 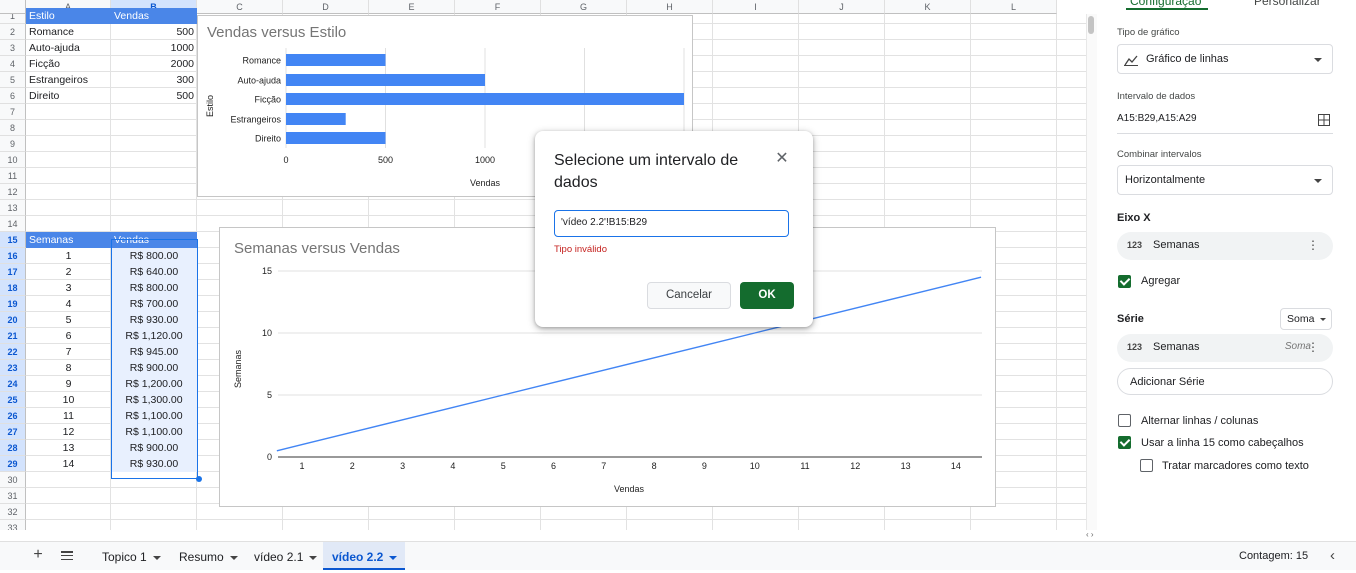 I want to click on row-header: 2, so click(x=13, y=32).